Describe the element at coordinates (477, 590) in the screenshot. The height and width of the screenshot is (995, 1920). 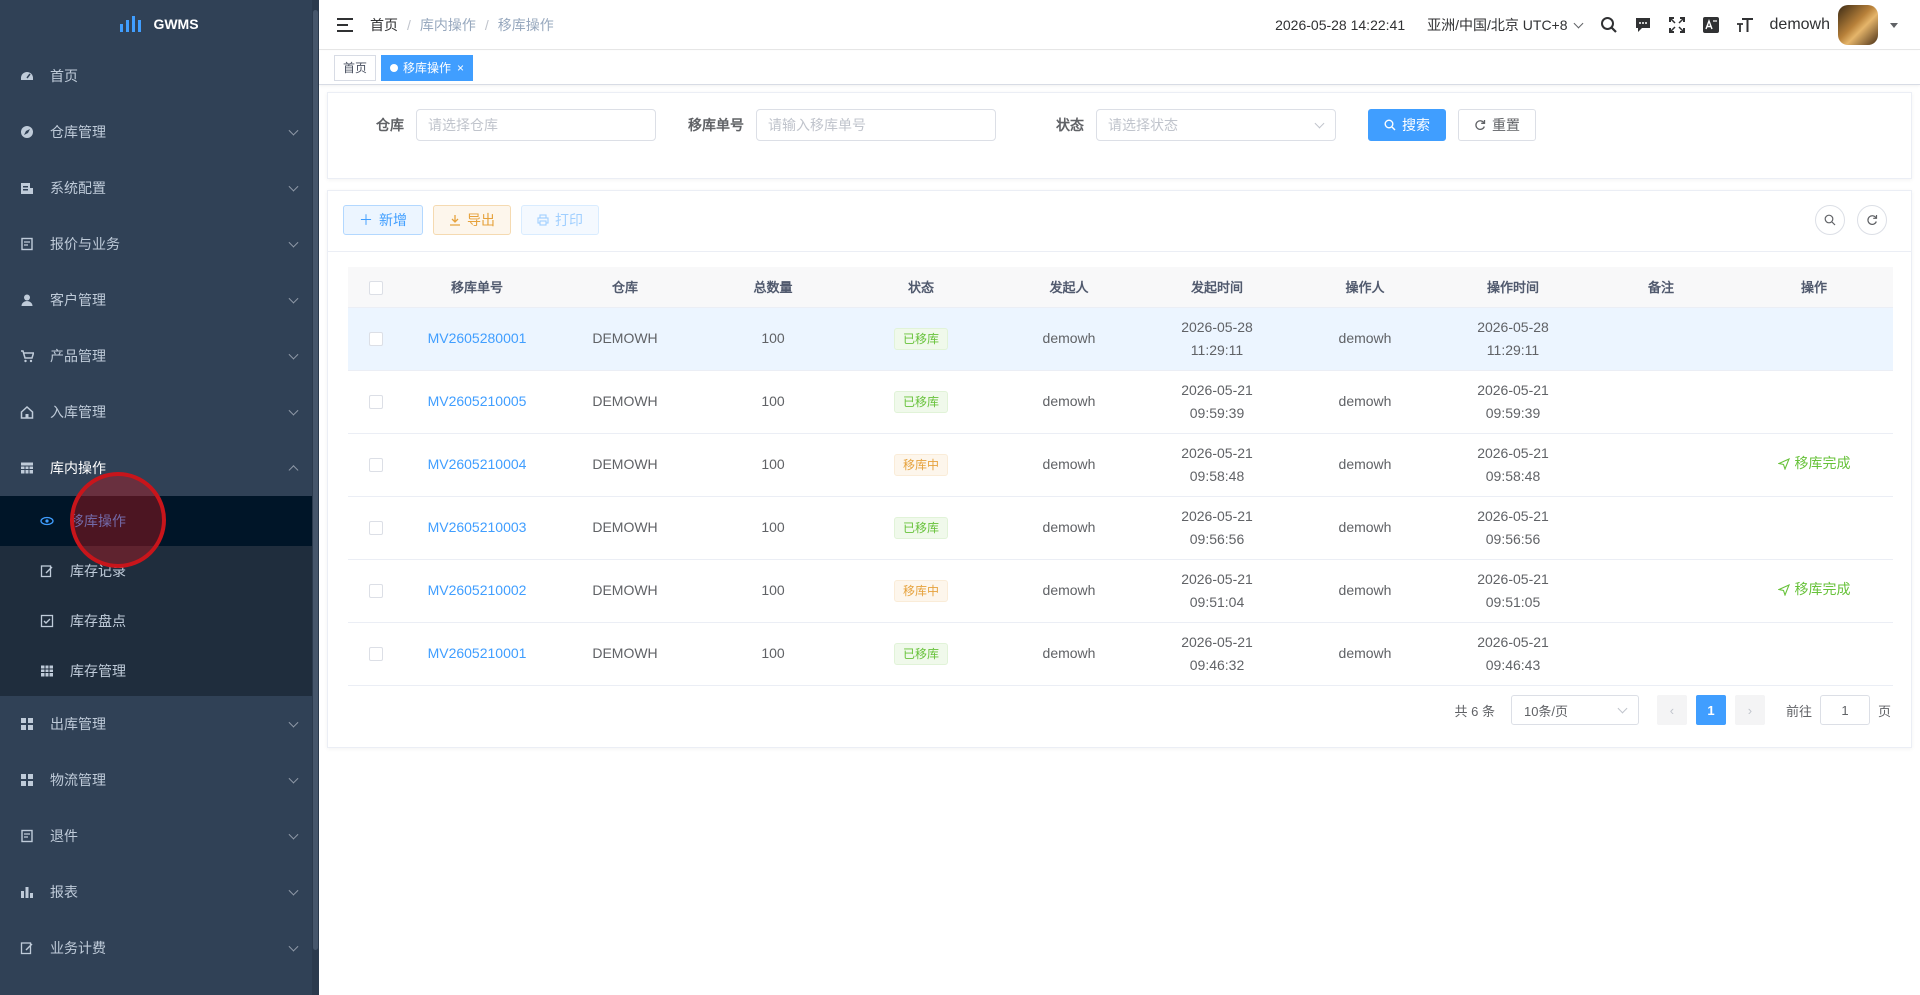
I see `order-number-link: MV2605210002` at that location.